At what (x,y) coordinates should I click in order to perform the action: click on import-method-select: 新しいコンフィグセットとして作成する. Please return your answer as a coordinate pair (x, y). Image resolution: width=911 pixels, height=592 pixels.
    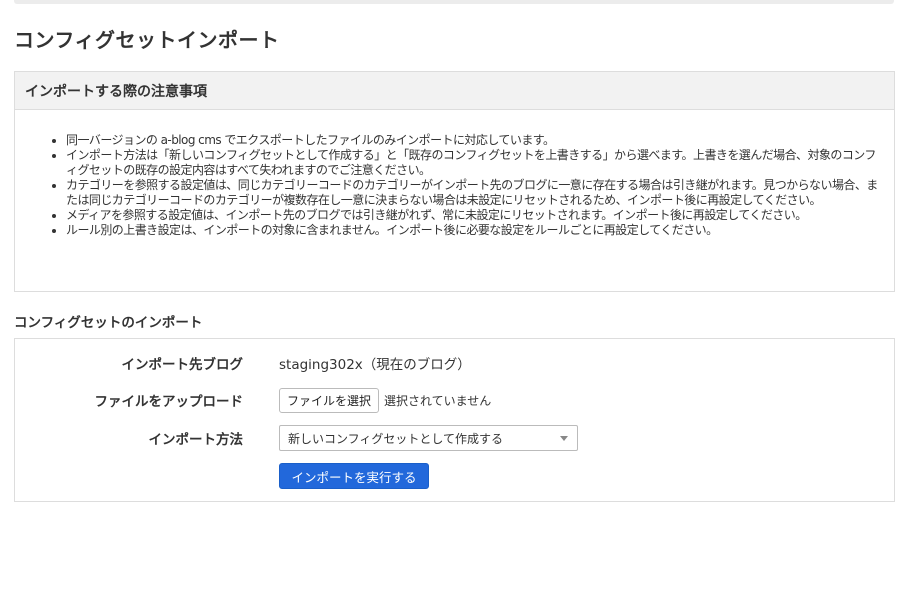
    Looking at the image, I should click on (428, 438).